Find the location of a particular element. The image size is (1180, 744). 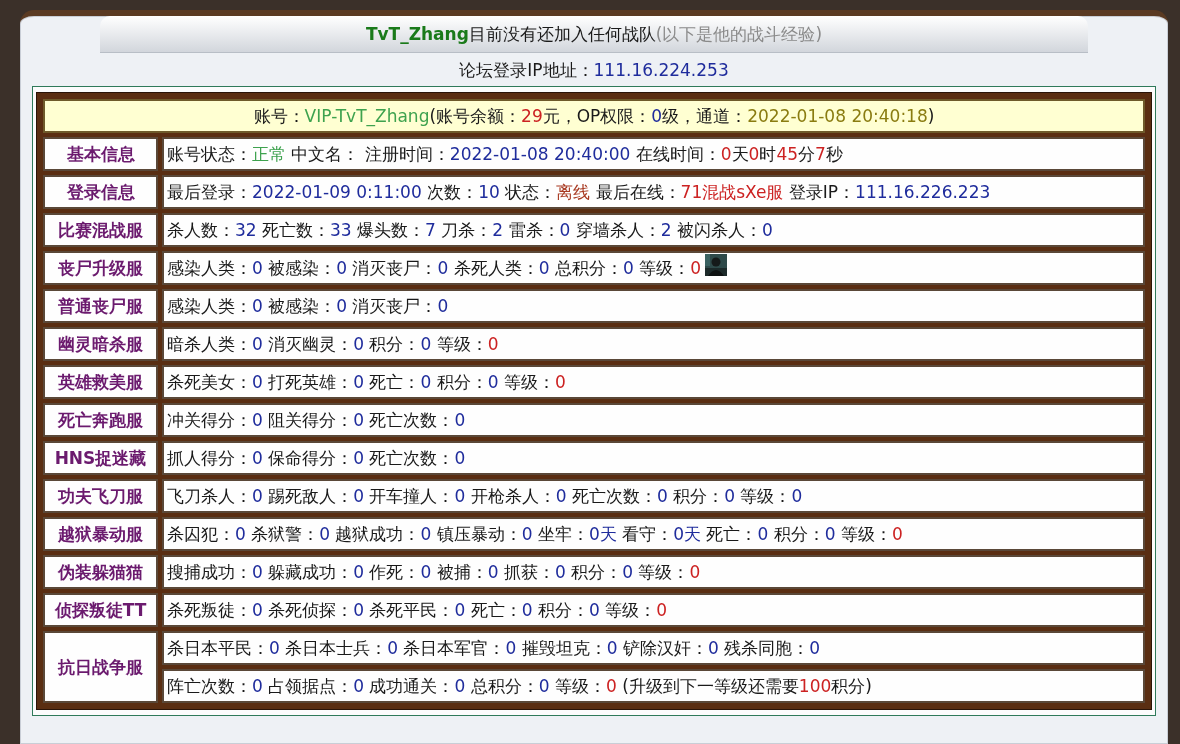

cell-text: 杀死叛徒：0 杀死侦探：0 杀死平民：0 死亡：0 积分：0 等级：0 is located at coordinates (417, 610).